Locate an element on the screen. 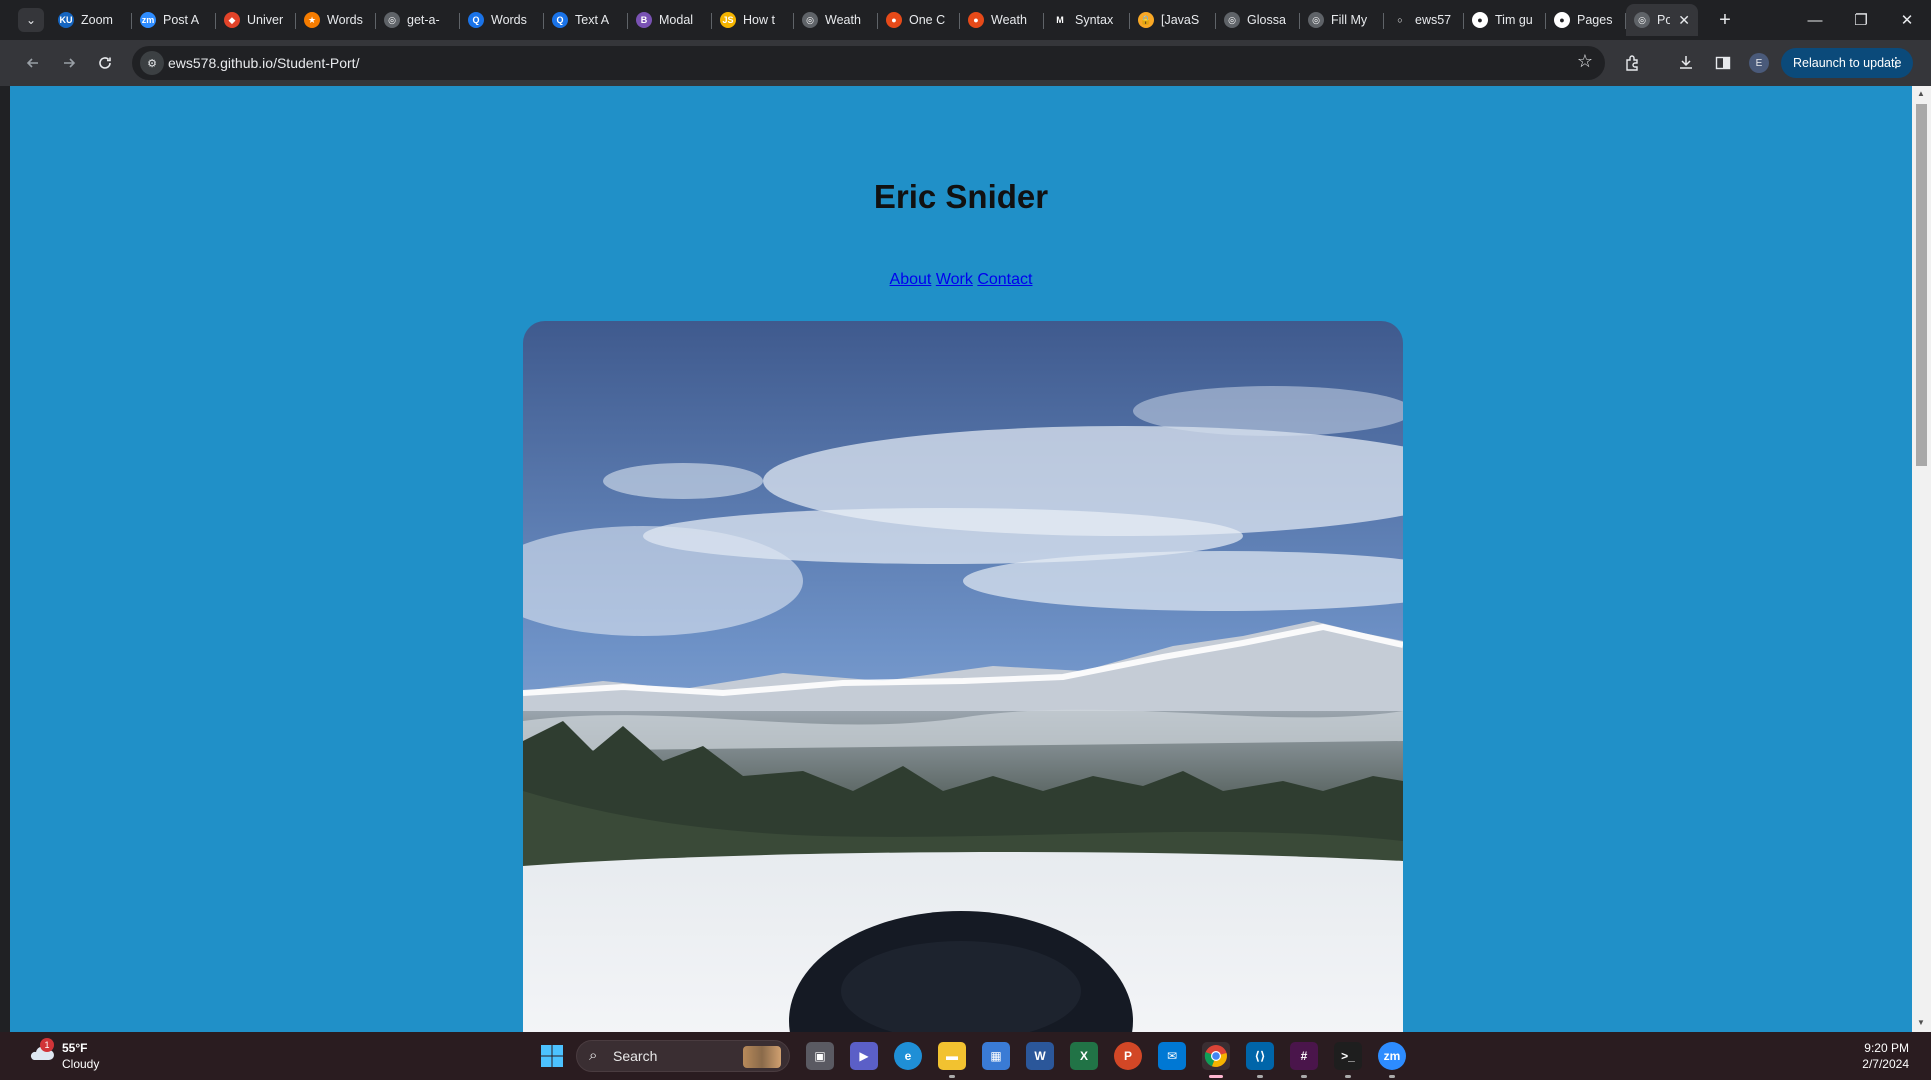  browser-tab: B Modal is located at coordinates (670, 20).